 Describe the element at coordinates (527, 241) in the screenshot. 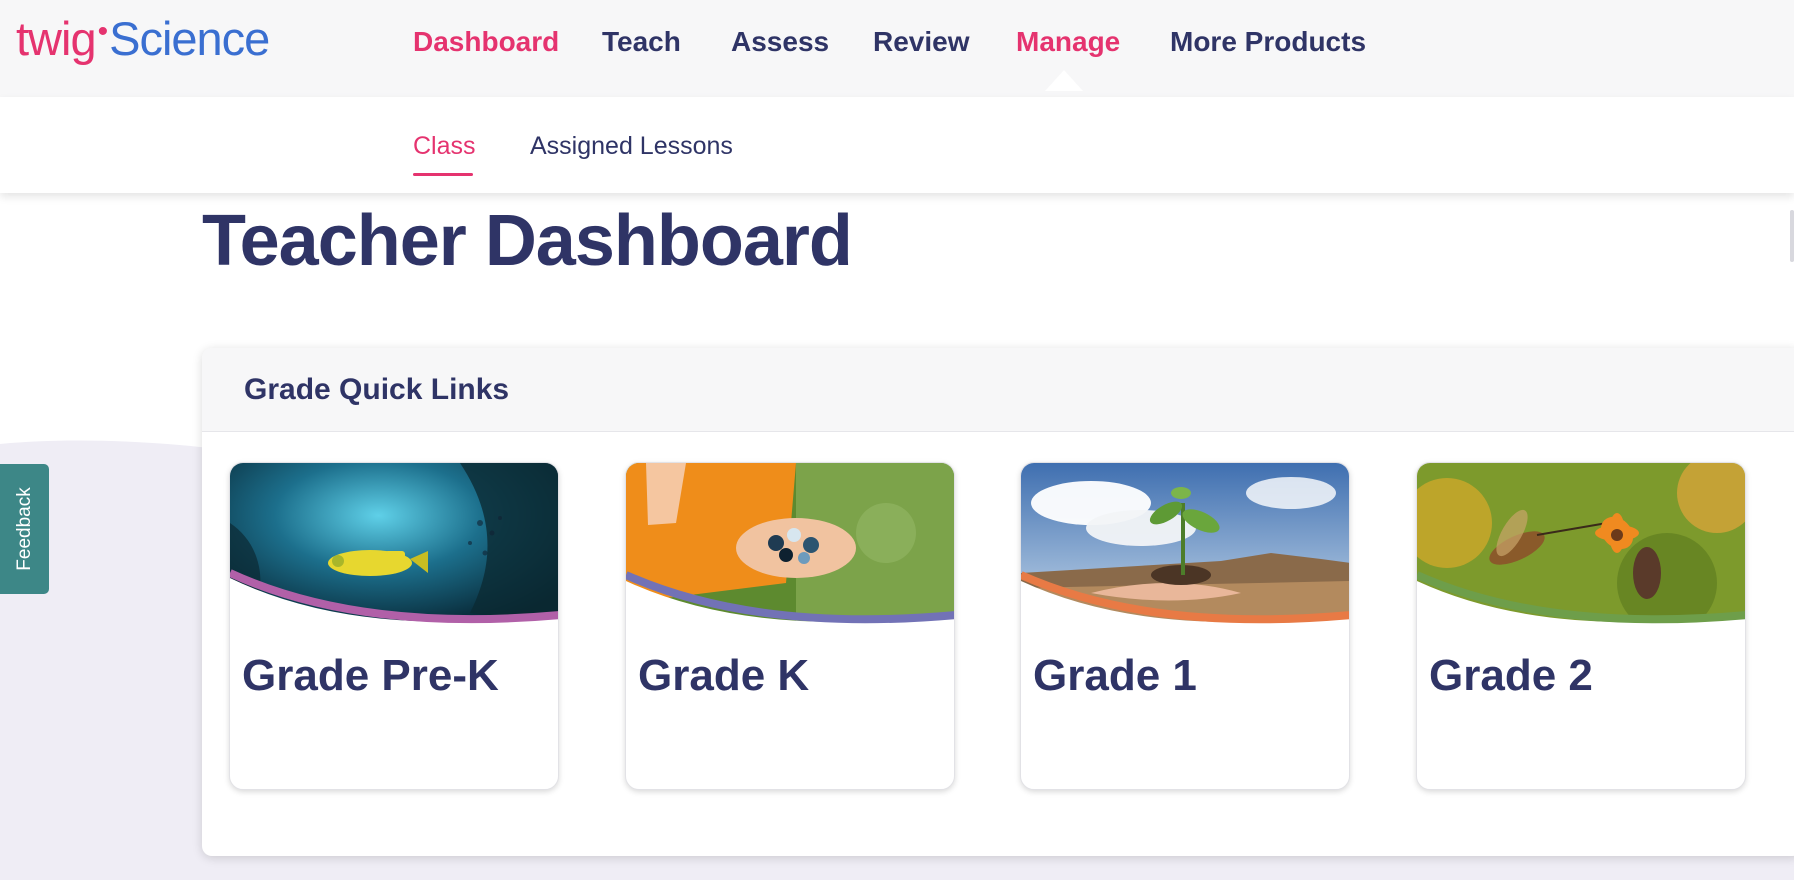

I see `page-title: Teacher Dashboard` at that location.